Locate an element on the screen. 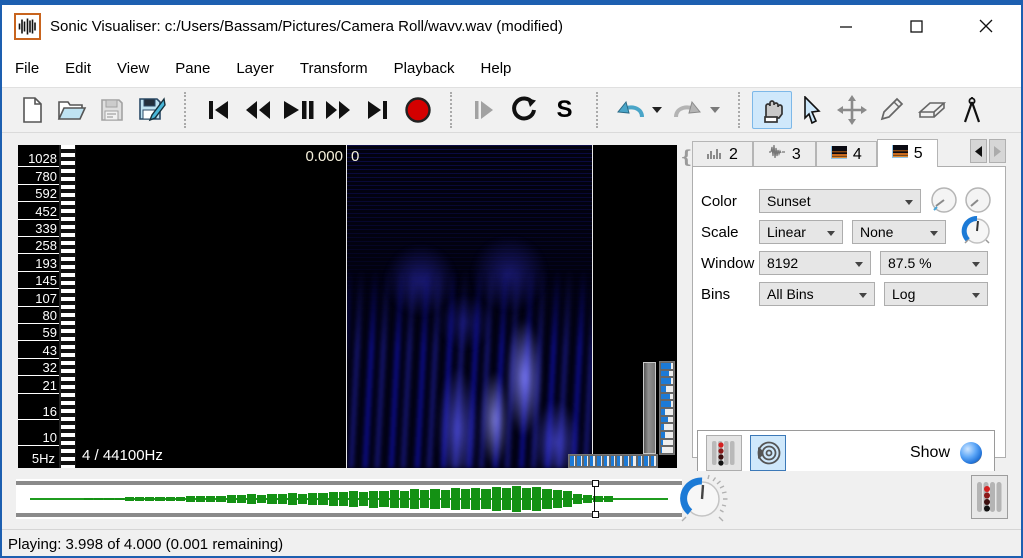 Image resolution: width=1023 pixels, height=558 pixels. layer-tab-2: 2 is located at coordinates (722, 154).